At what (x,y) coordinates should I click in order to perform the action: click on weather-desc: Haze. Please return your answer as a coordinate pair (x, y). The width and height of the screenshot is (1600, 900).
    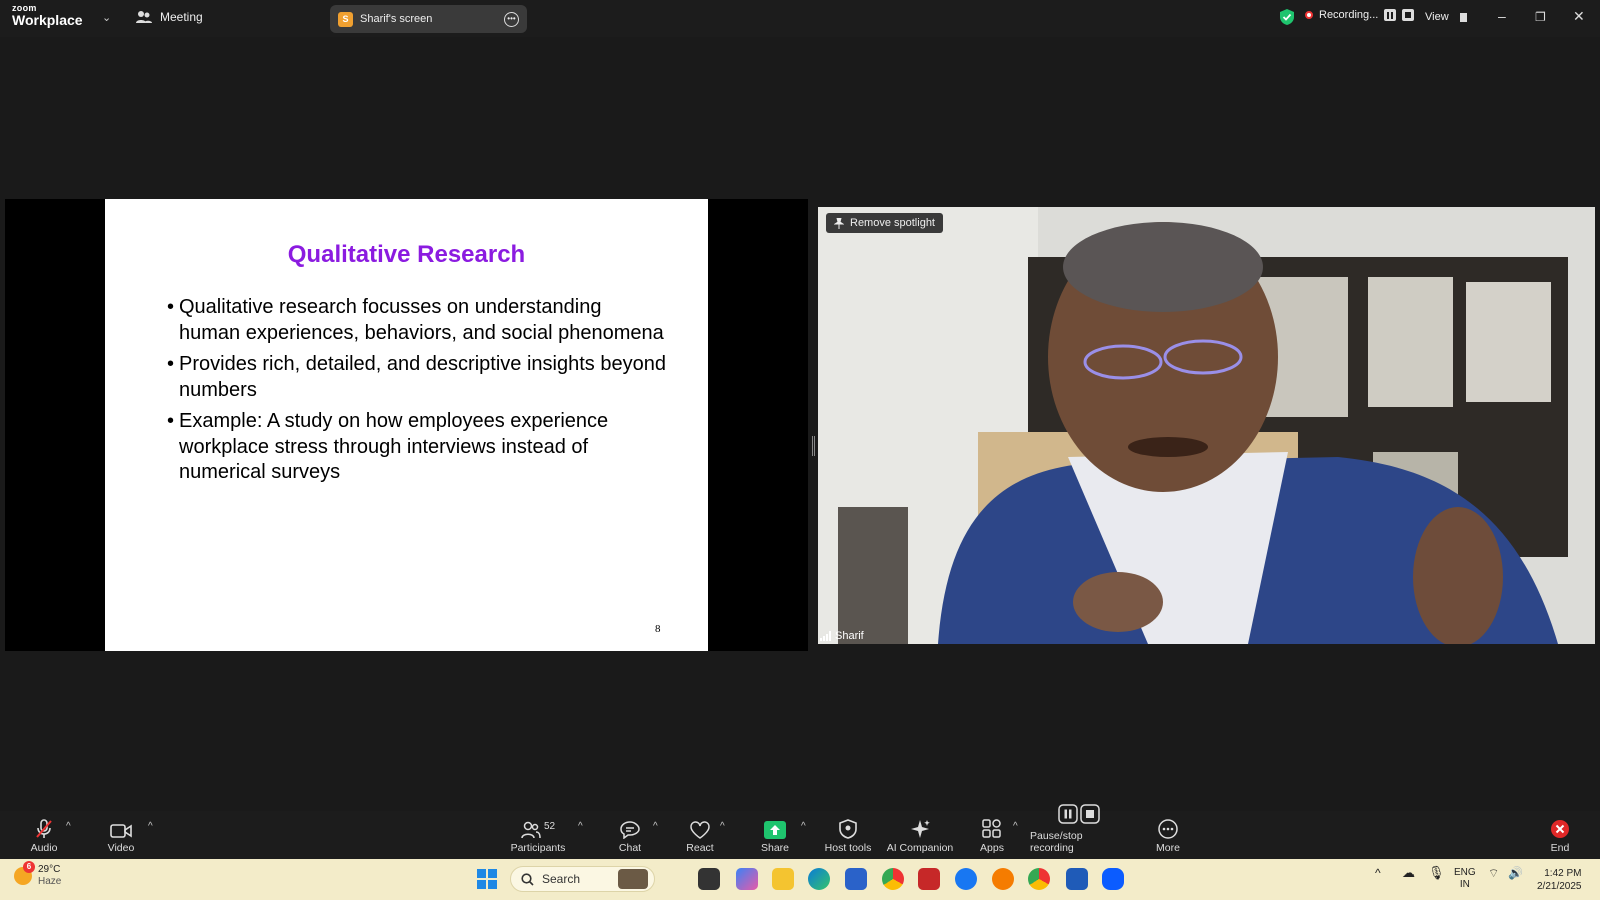
    Looking at the image, I should click on (50, 881).